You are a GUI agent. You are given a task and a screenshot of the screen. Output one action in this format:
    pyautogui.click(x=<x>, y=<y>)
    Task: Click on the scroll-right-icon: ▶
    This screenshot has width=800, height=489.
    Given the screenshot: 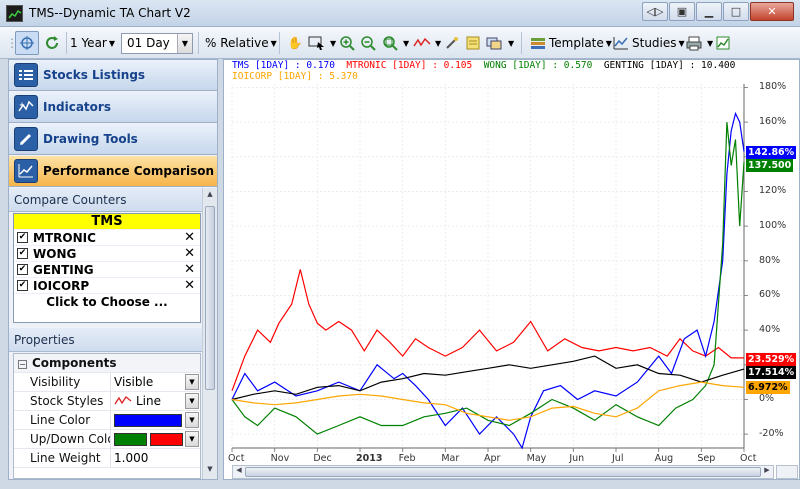 What is the action you would take?
    pyautogui.click(x=767, y=472)
    